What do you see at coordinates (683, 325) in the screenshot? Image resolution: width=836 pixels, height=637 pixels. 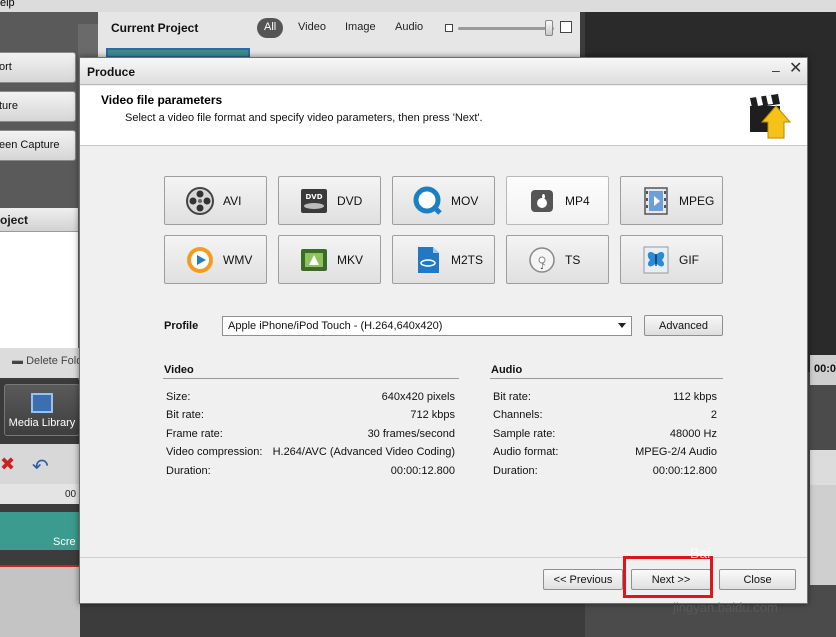 I see `advanced-button: Advanced` at bounding box center [683, 325].